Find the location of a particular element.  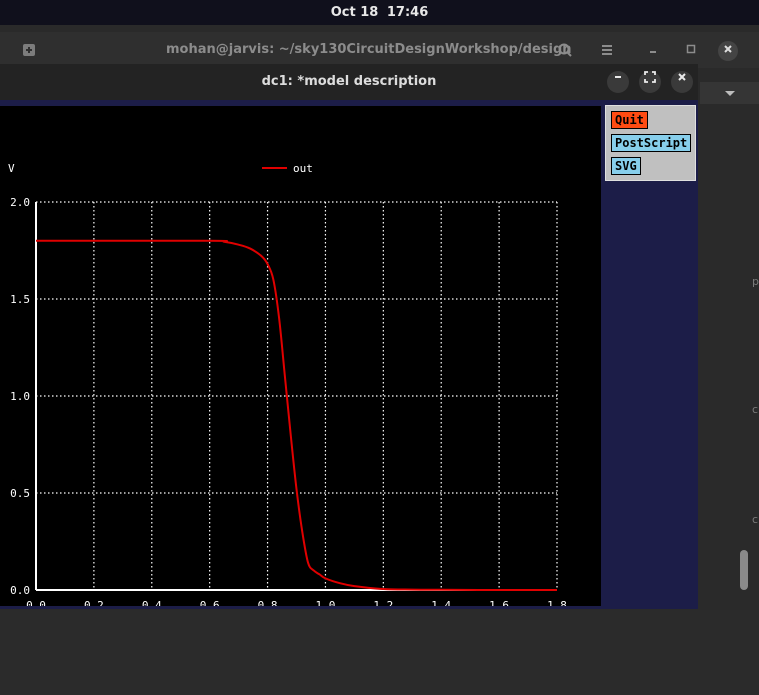

time-label: 17:46 is located at coordinates (407, 12).